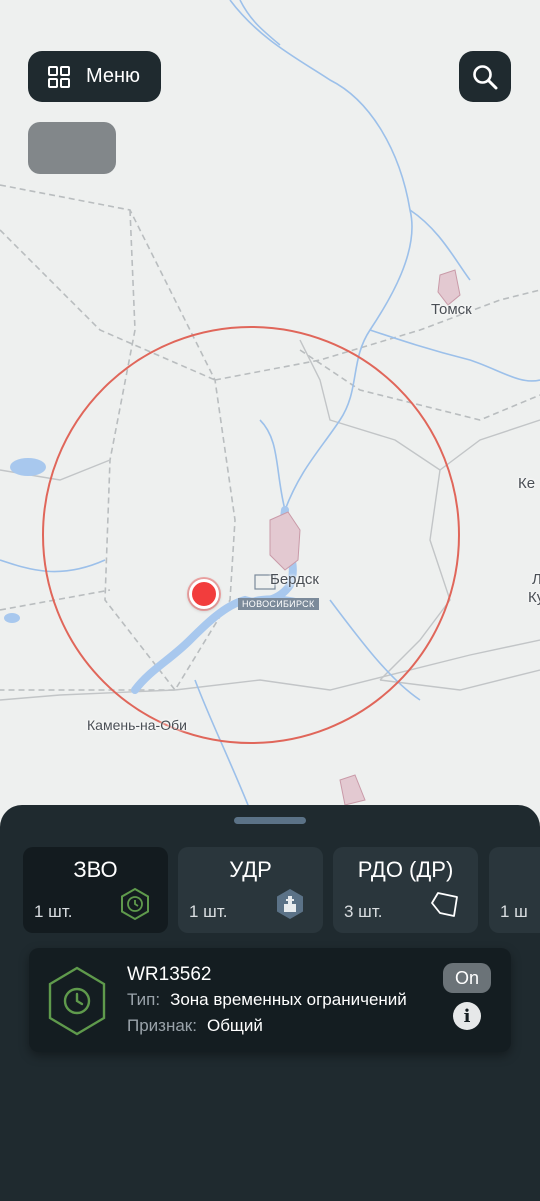  Describe the element at coordinates (467, 1016) in the screenshot. I see `info-icon: i` at that location.